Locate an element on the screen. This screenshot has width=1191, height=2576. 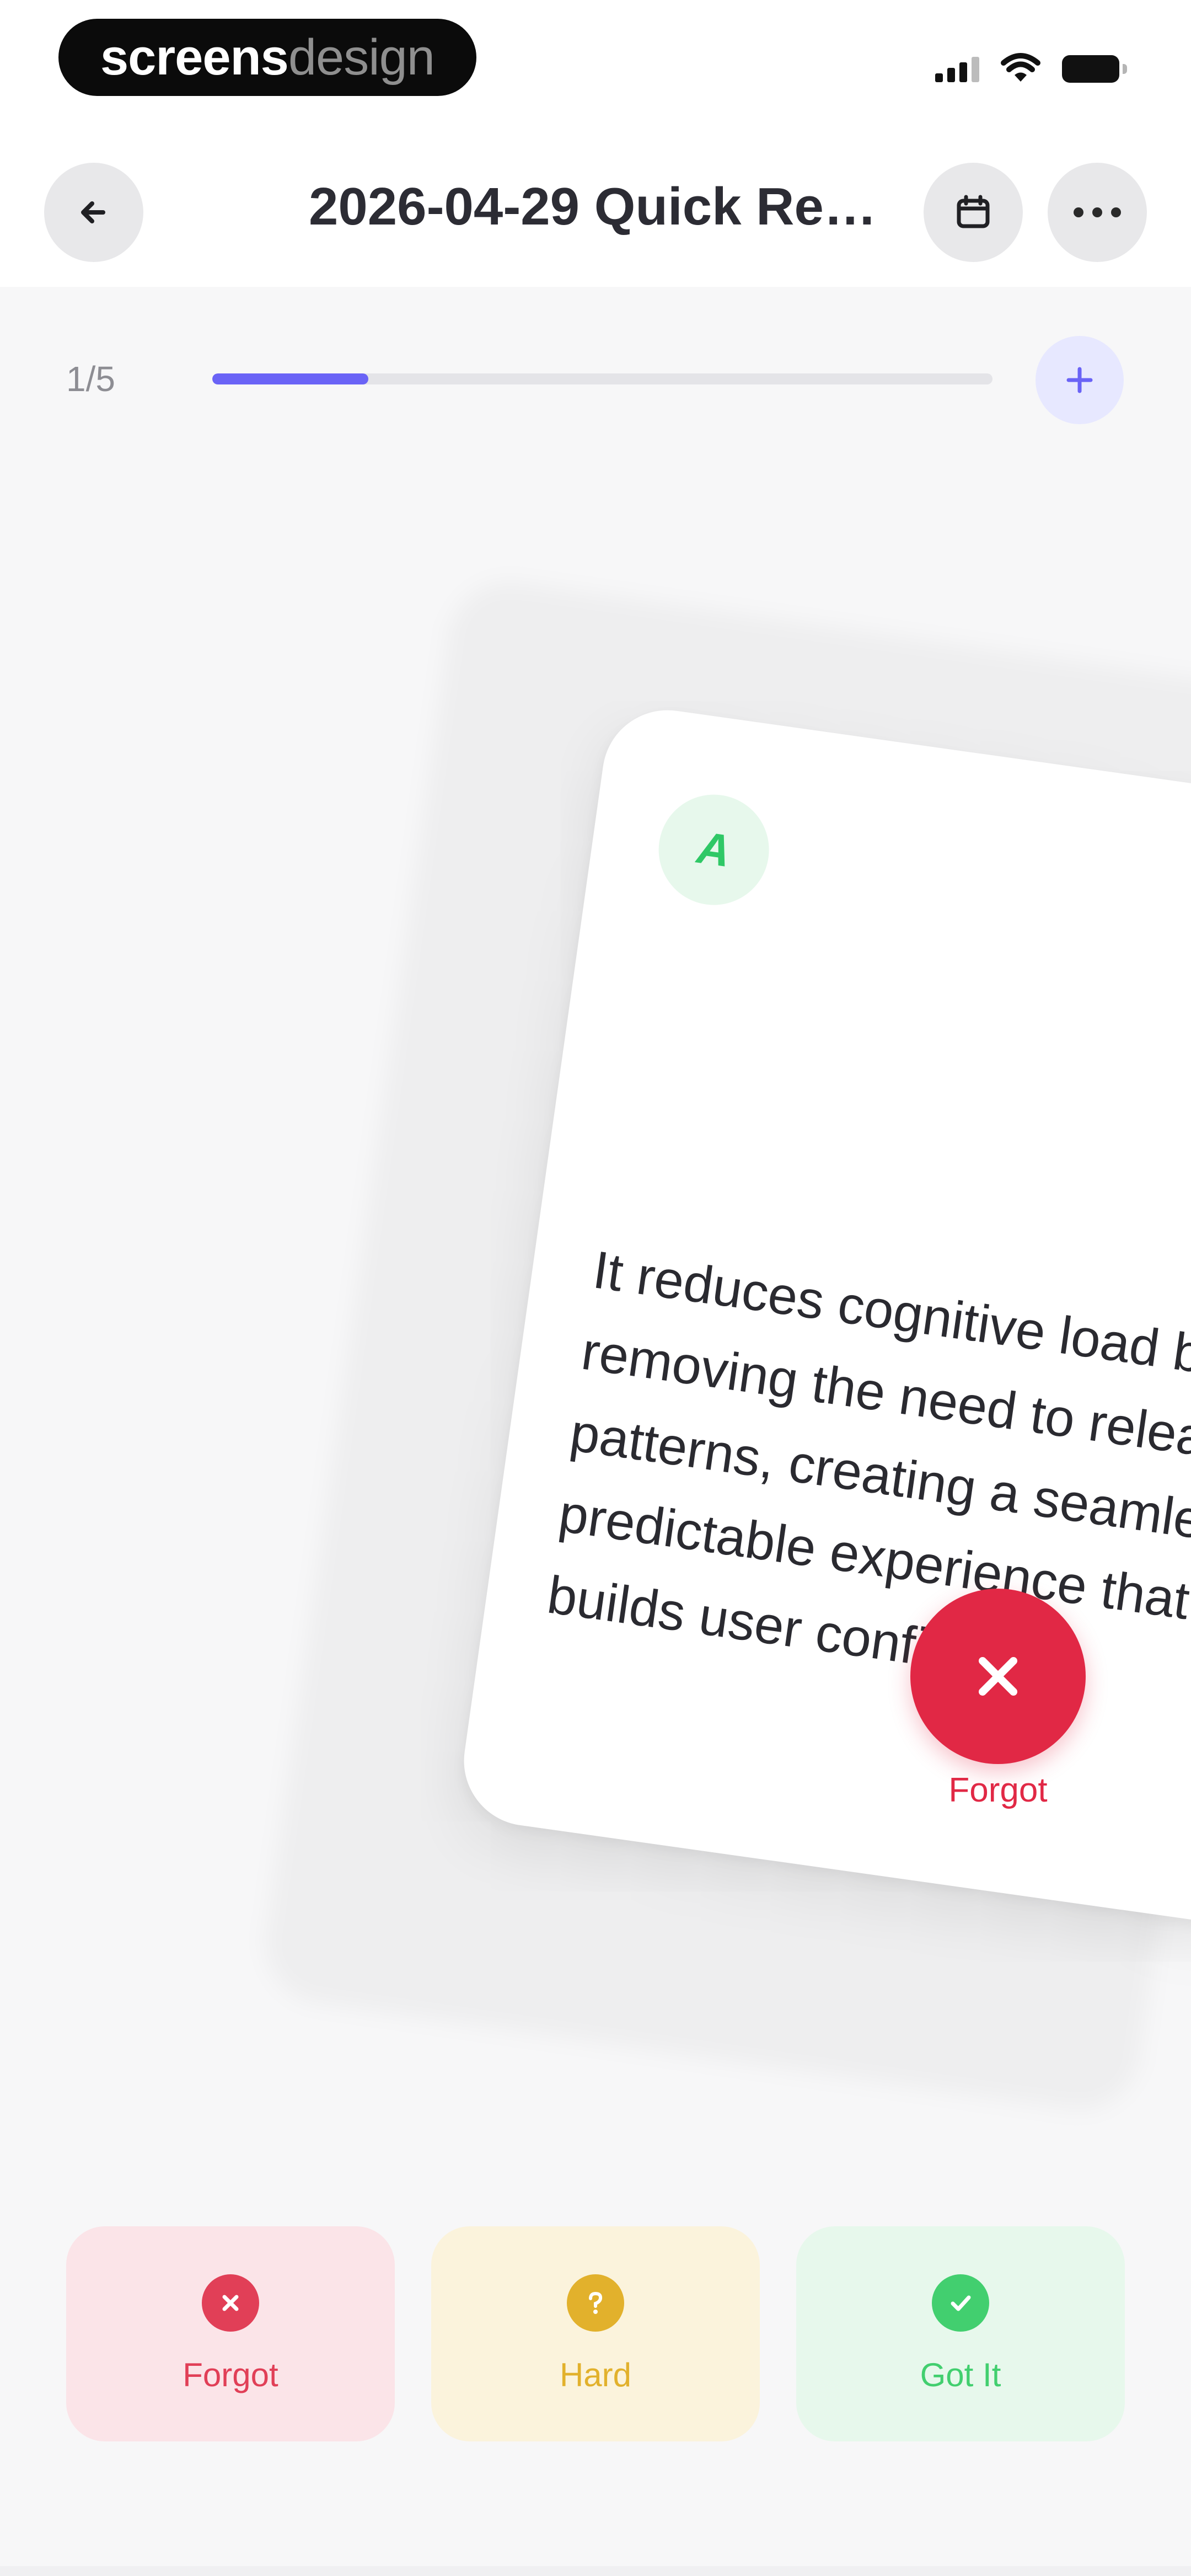
arrow-left-icon is located at coordinates (93, 212).